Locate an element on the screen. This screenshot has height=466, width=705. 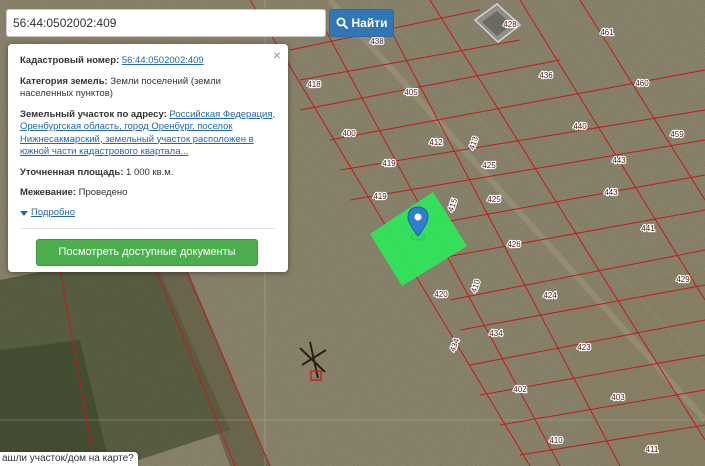
cadastral-number-link: 56:44:0502002:409 is located at coordinates (163, 60).